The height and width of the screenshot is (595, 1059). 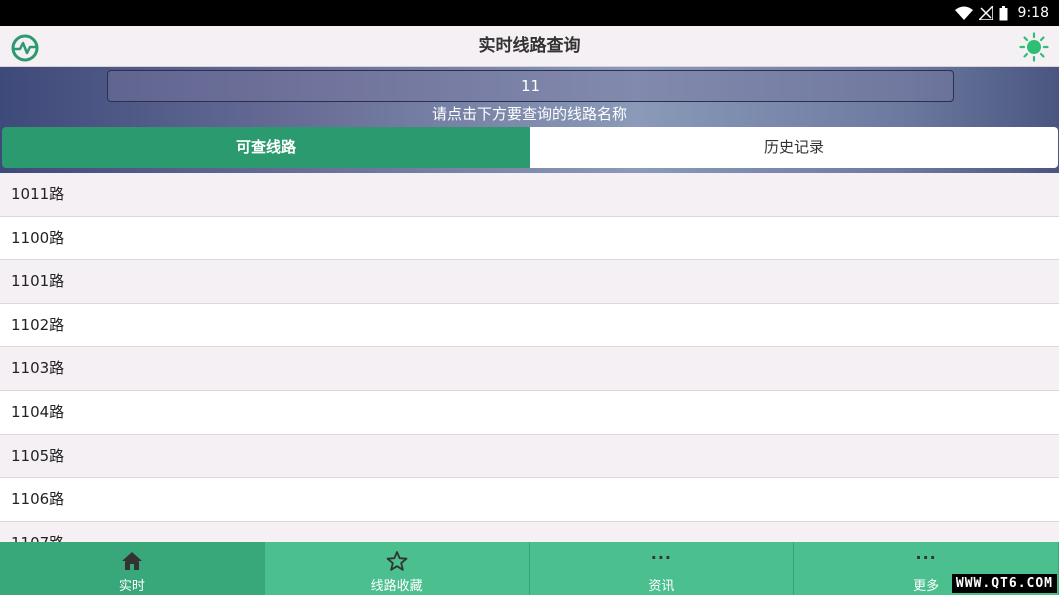 I want to click on signal-icon, so click(x=985, y=13).